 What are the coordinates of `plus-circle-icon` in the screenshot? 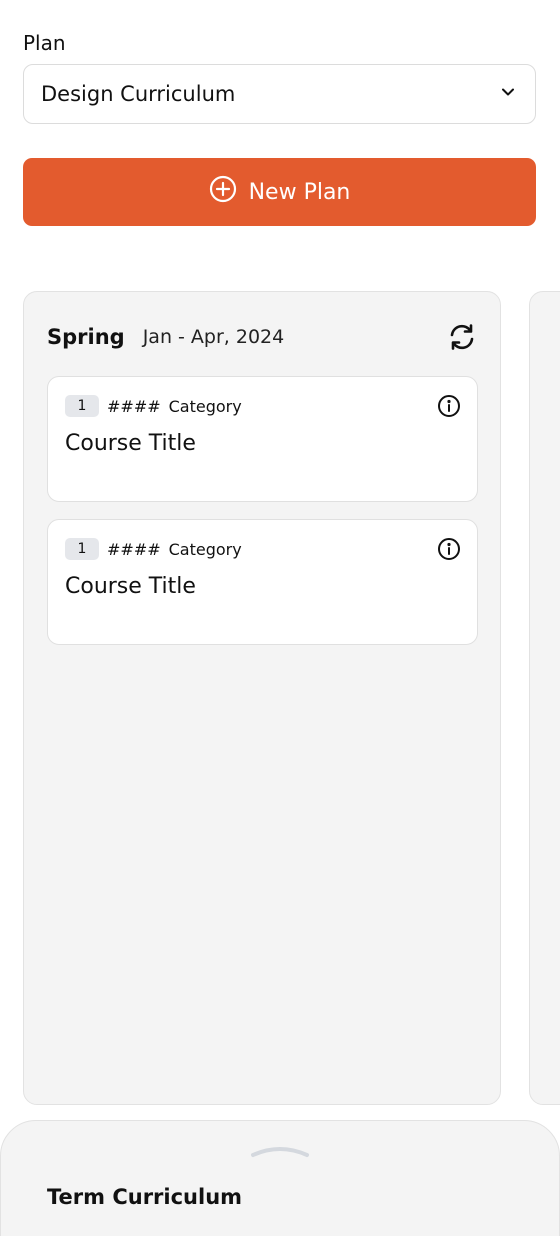 It's located at (223, 192).